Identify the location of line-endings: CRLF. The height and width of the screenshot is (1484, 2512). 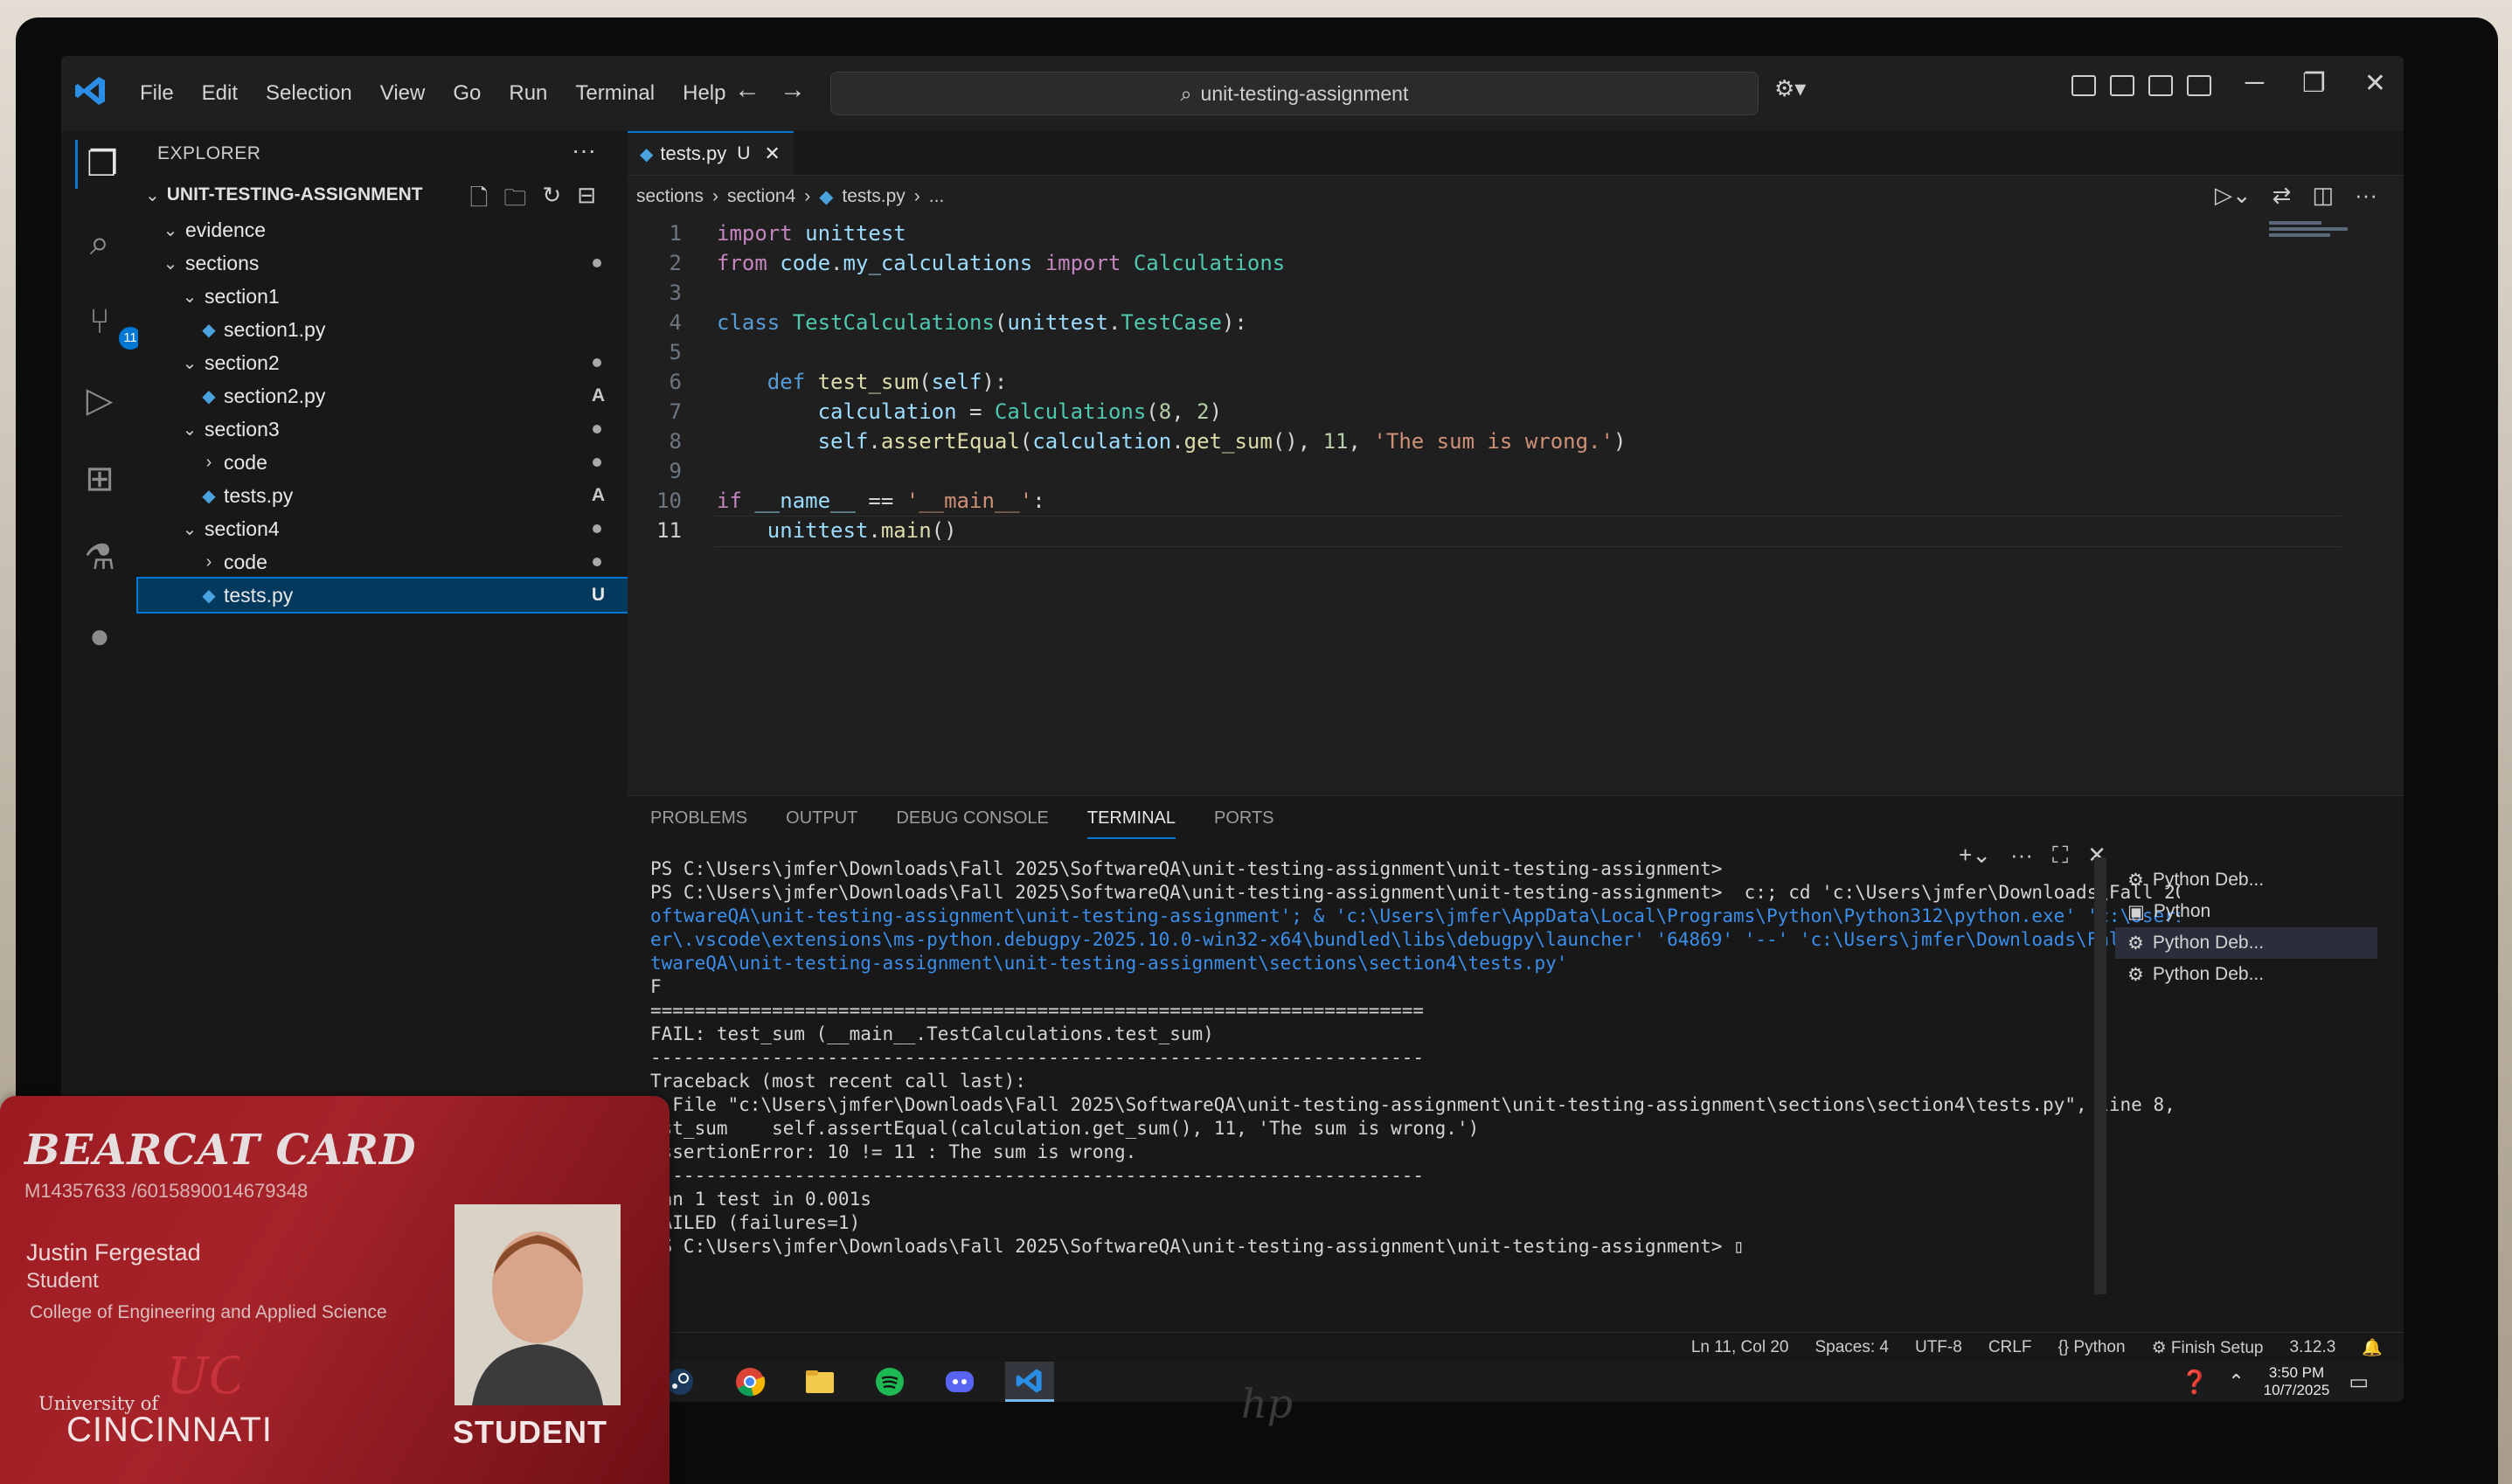
(2010, 1347).